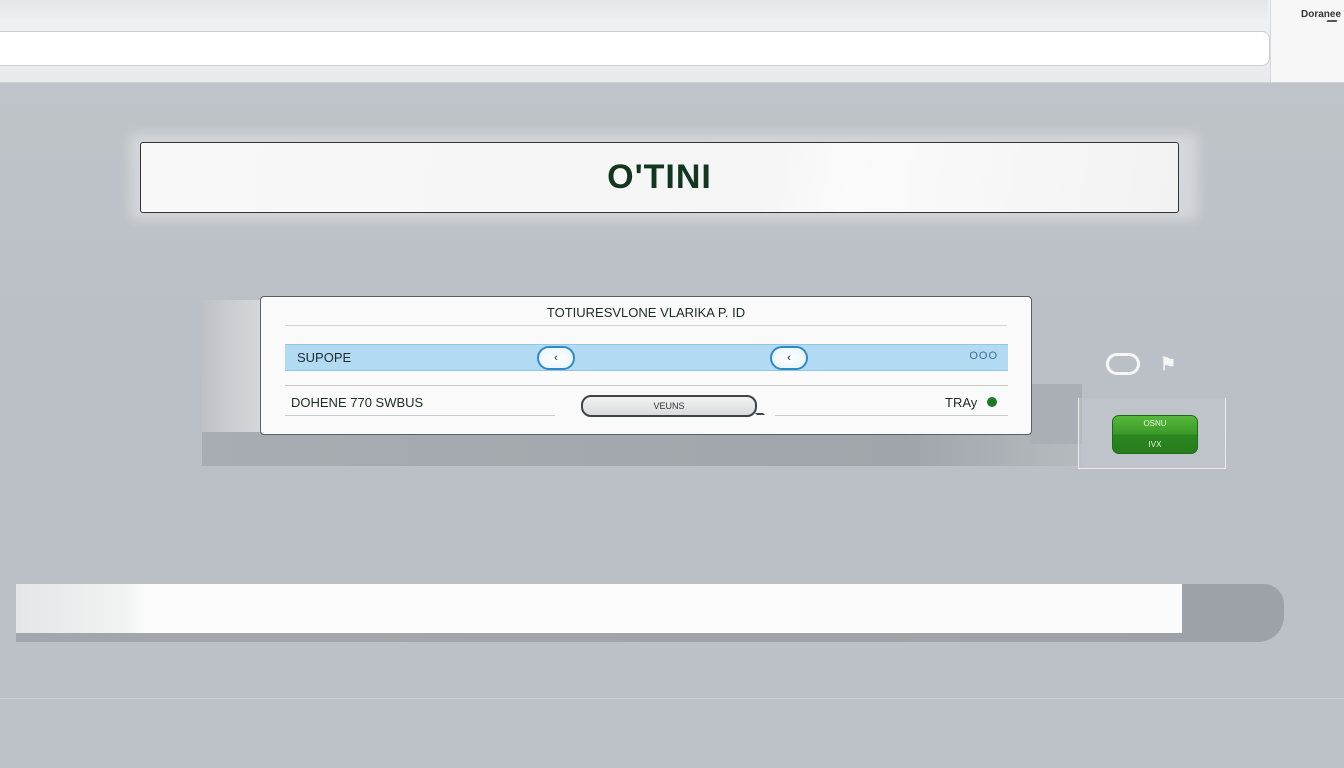  What do you see at coordinates (646, 357) in the screenshot?
I see `list-item-selected: SUPOPE ‹ ‹ OOO` at bounding box center [646, 357].